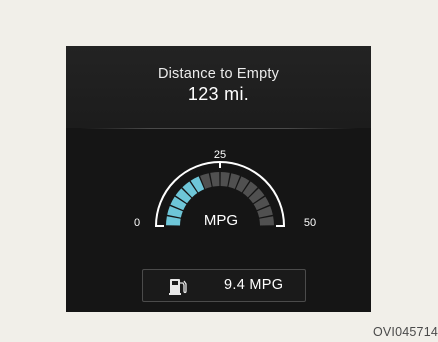 This screenshot has width=438, height=342. What do you see at coordinates (310, 223) in the screenshot?
I see `gauge-max-label: 50` at bounding box center [310, 223].